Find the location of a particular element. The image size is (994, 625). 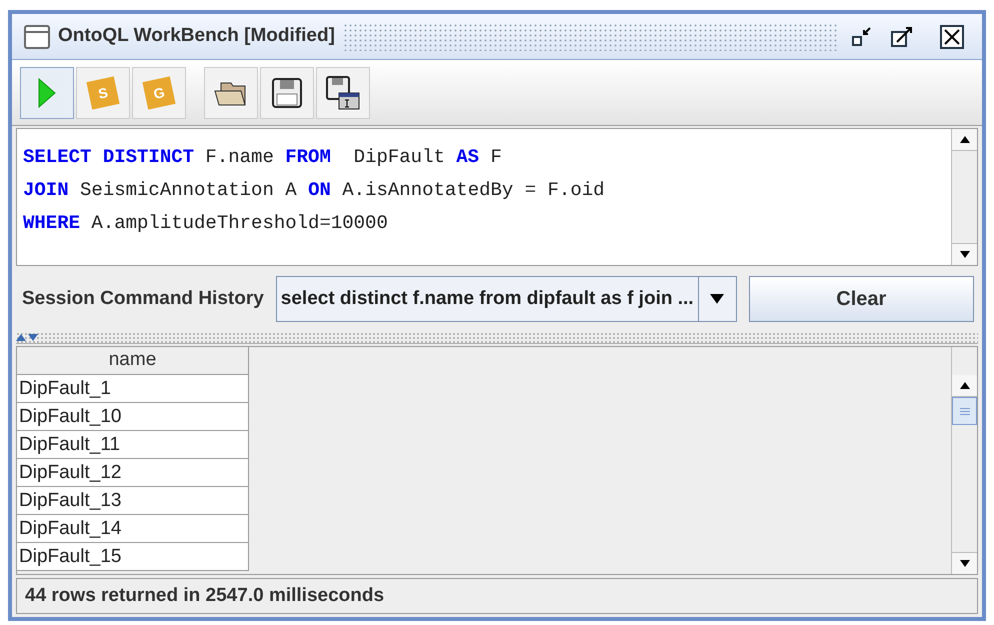

table-cell: DipFault_15 is located at coordinates (133, 557).